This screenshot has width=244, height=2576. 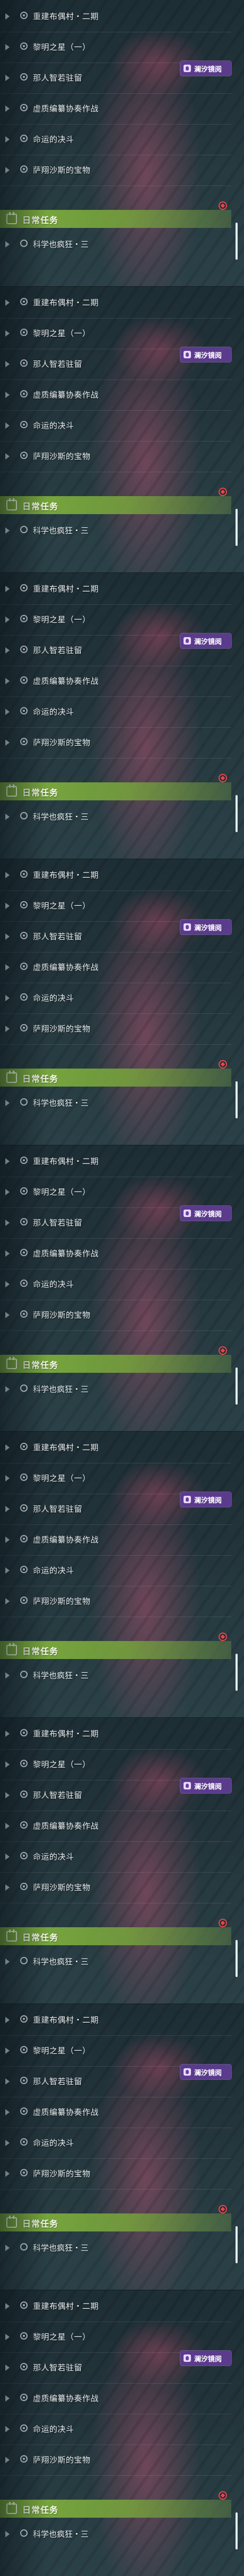 What do you see at coordinates (188, 2358) in the screenshot?
I see `badge-emblem-icon` at bounding box center [188, 2358].